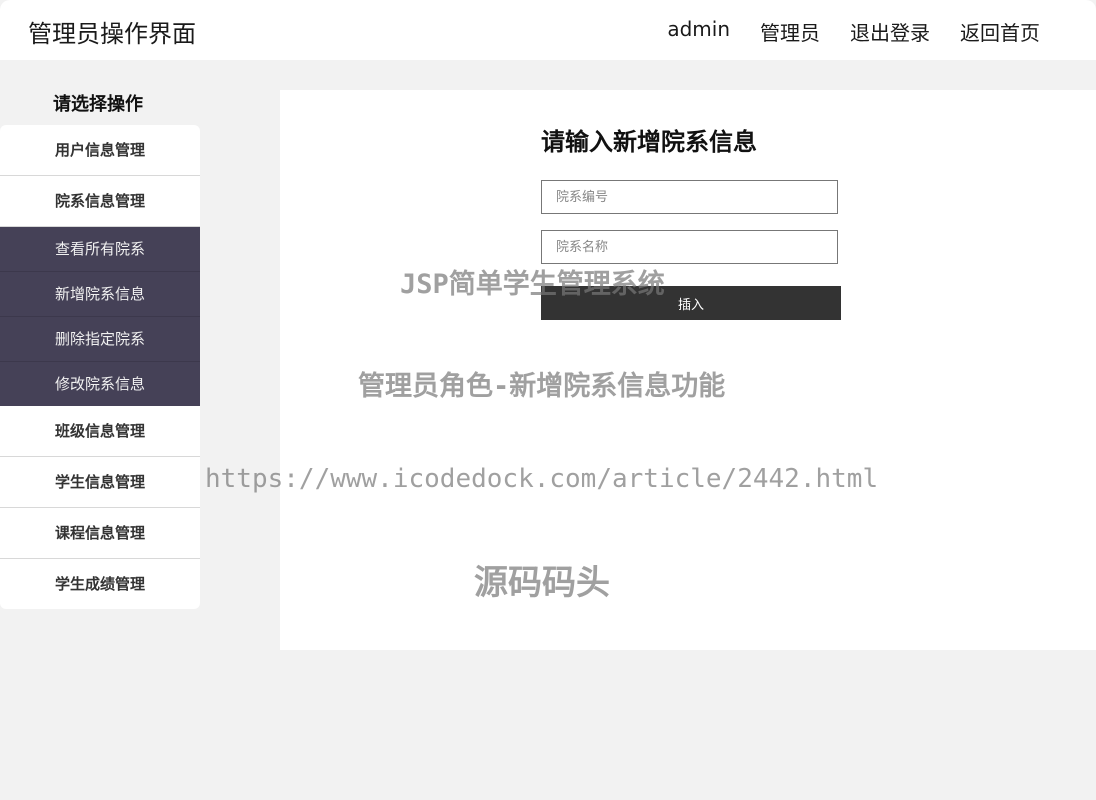 The height and width of the screenshot is (800, 1096). Describe the element at coordinates (542, 386) in the screenshot. I see `watermark-subtitle: 管理员角色-新增院系信息功能` at that location.